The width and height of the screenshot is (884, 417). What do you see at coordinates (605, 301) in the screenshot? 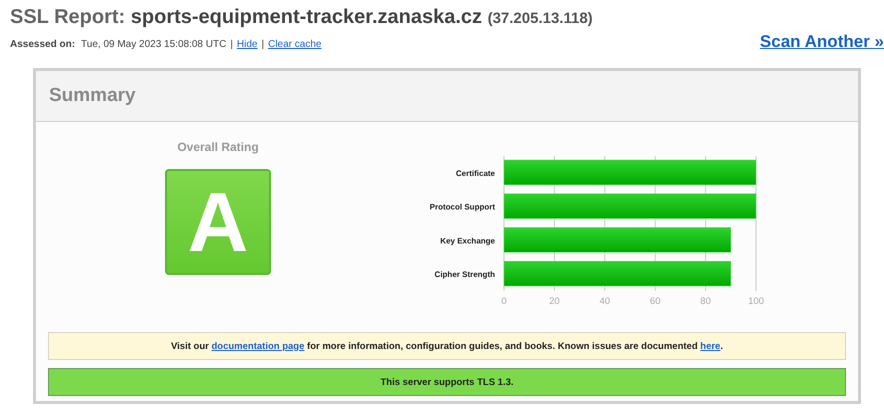
I see `tick-label: 40` at bounding box center [605, 301].